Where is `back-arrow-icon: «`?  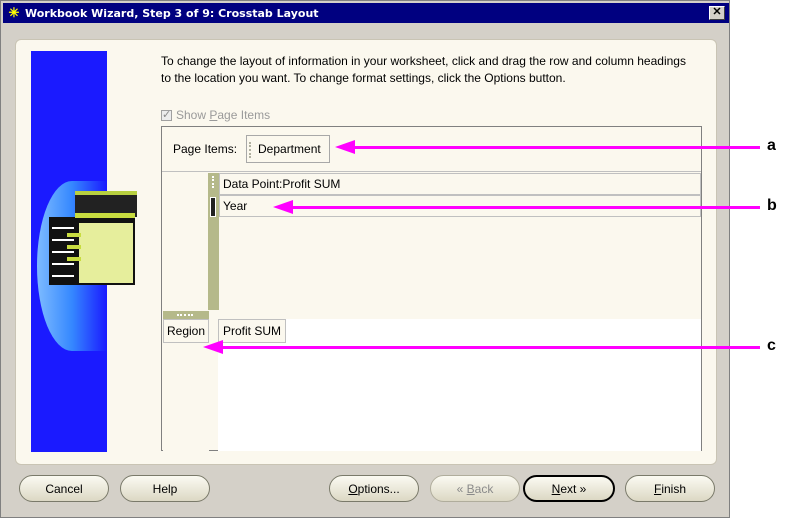
back-arrow-icon: « is located at coordinates (460, 488).